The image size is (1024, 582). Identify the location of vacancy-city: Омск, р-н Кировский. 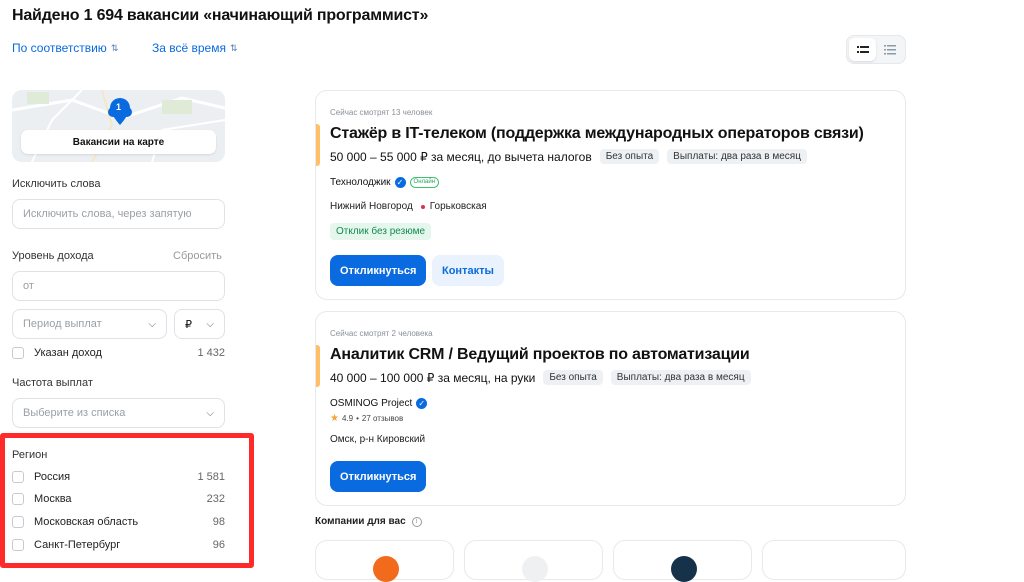
(378, 439).